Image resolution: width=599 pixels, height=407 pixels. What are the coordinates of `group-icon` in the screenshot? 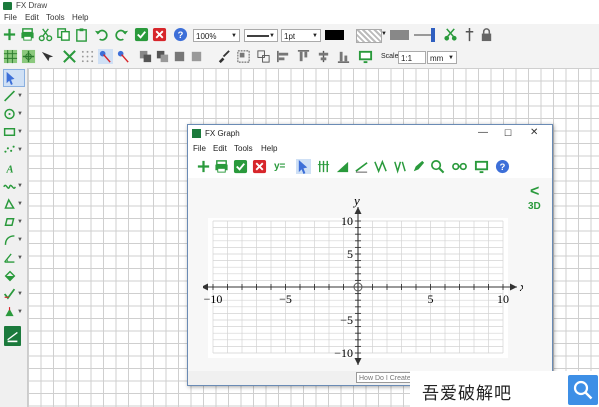 It's located at (243, 56).